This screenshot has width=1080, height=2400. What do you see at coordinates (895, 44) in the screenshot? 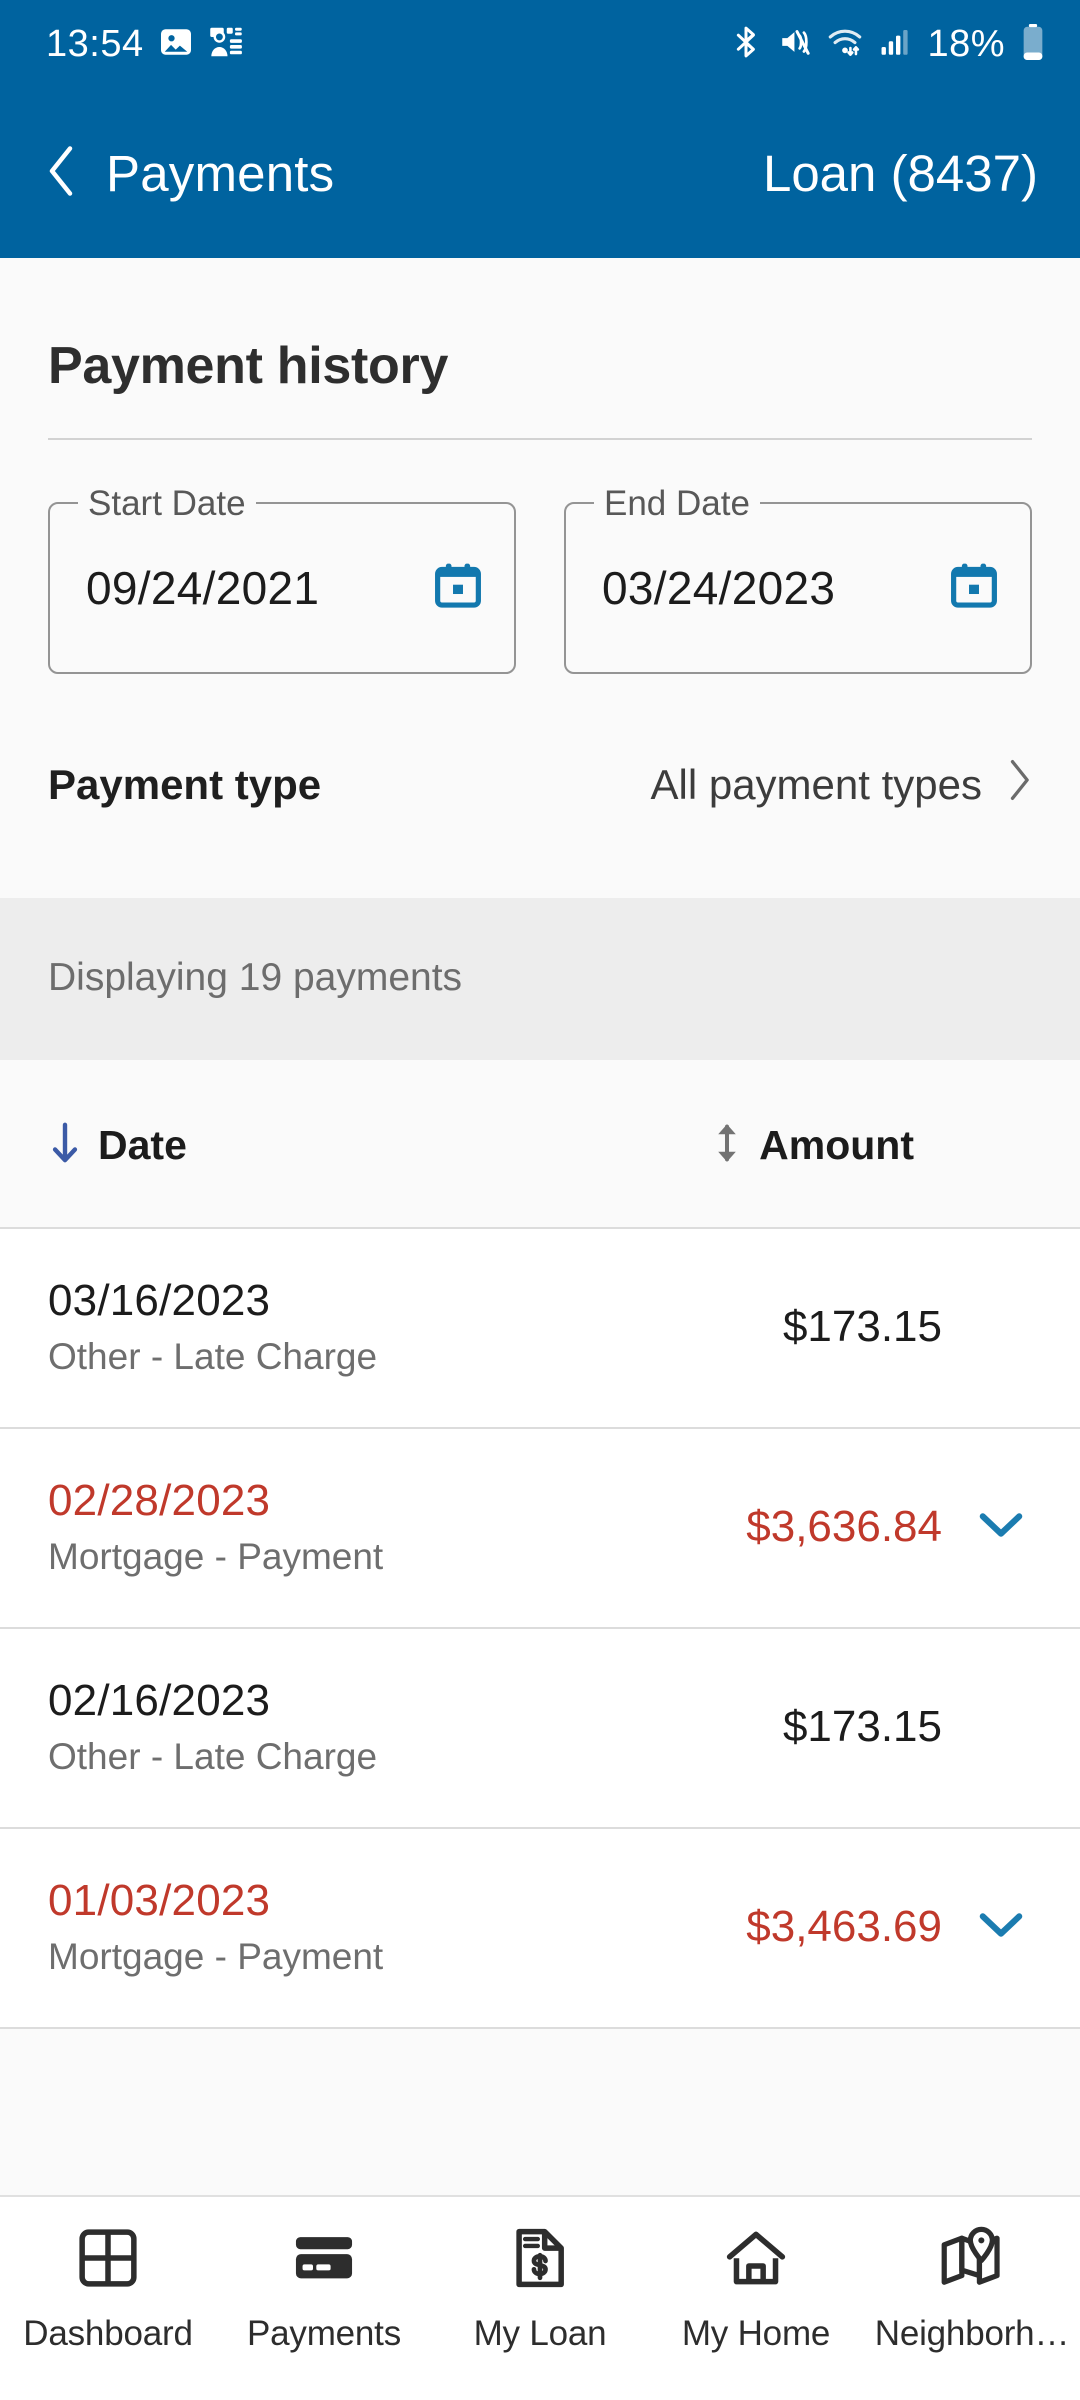
I see `cellular-signal-icon` at bounding box center [895, 44].